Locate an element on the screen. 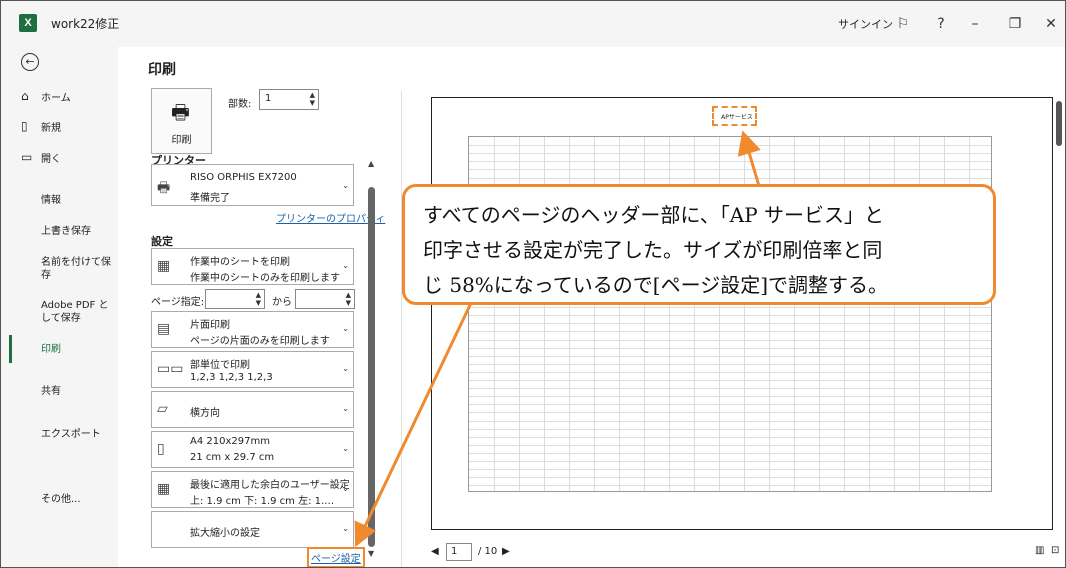  copies-label: 部数: is located at coordinates (240, 104).